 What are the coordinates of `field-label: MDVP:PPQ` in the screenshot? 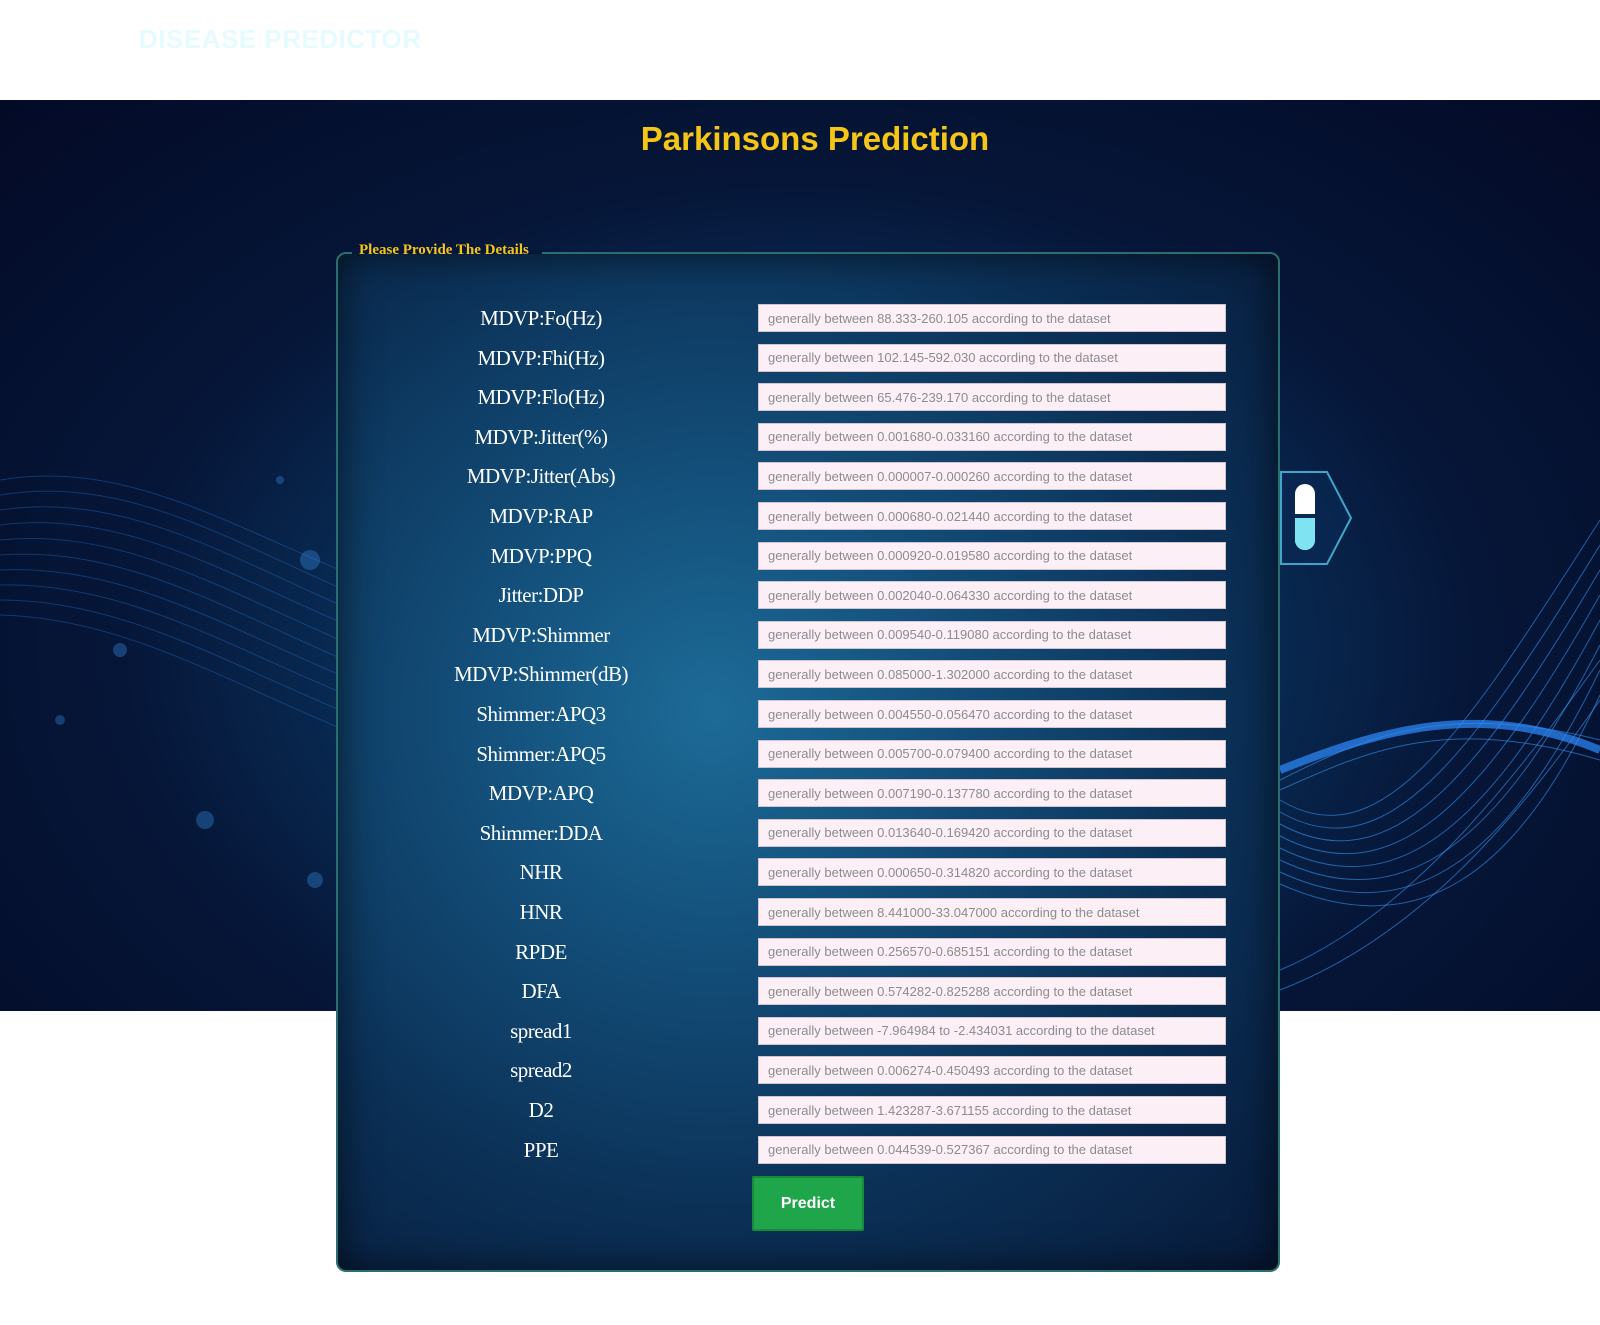 It's located at (541, 555).